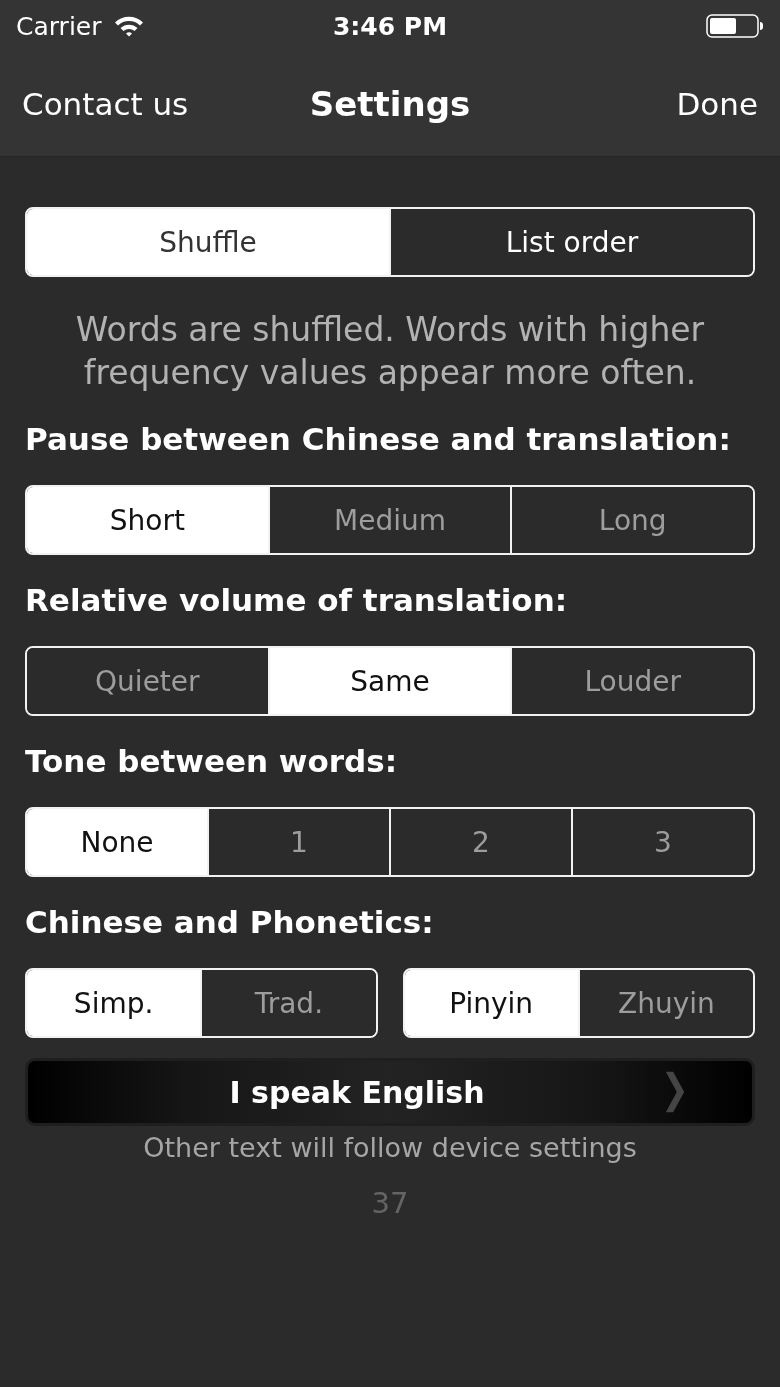 Image resolution: width=780 pixels, height=1387 pixels. I want to click on battery-icon, so click(735, 26).